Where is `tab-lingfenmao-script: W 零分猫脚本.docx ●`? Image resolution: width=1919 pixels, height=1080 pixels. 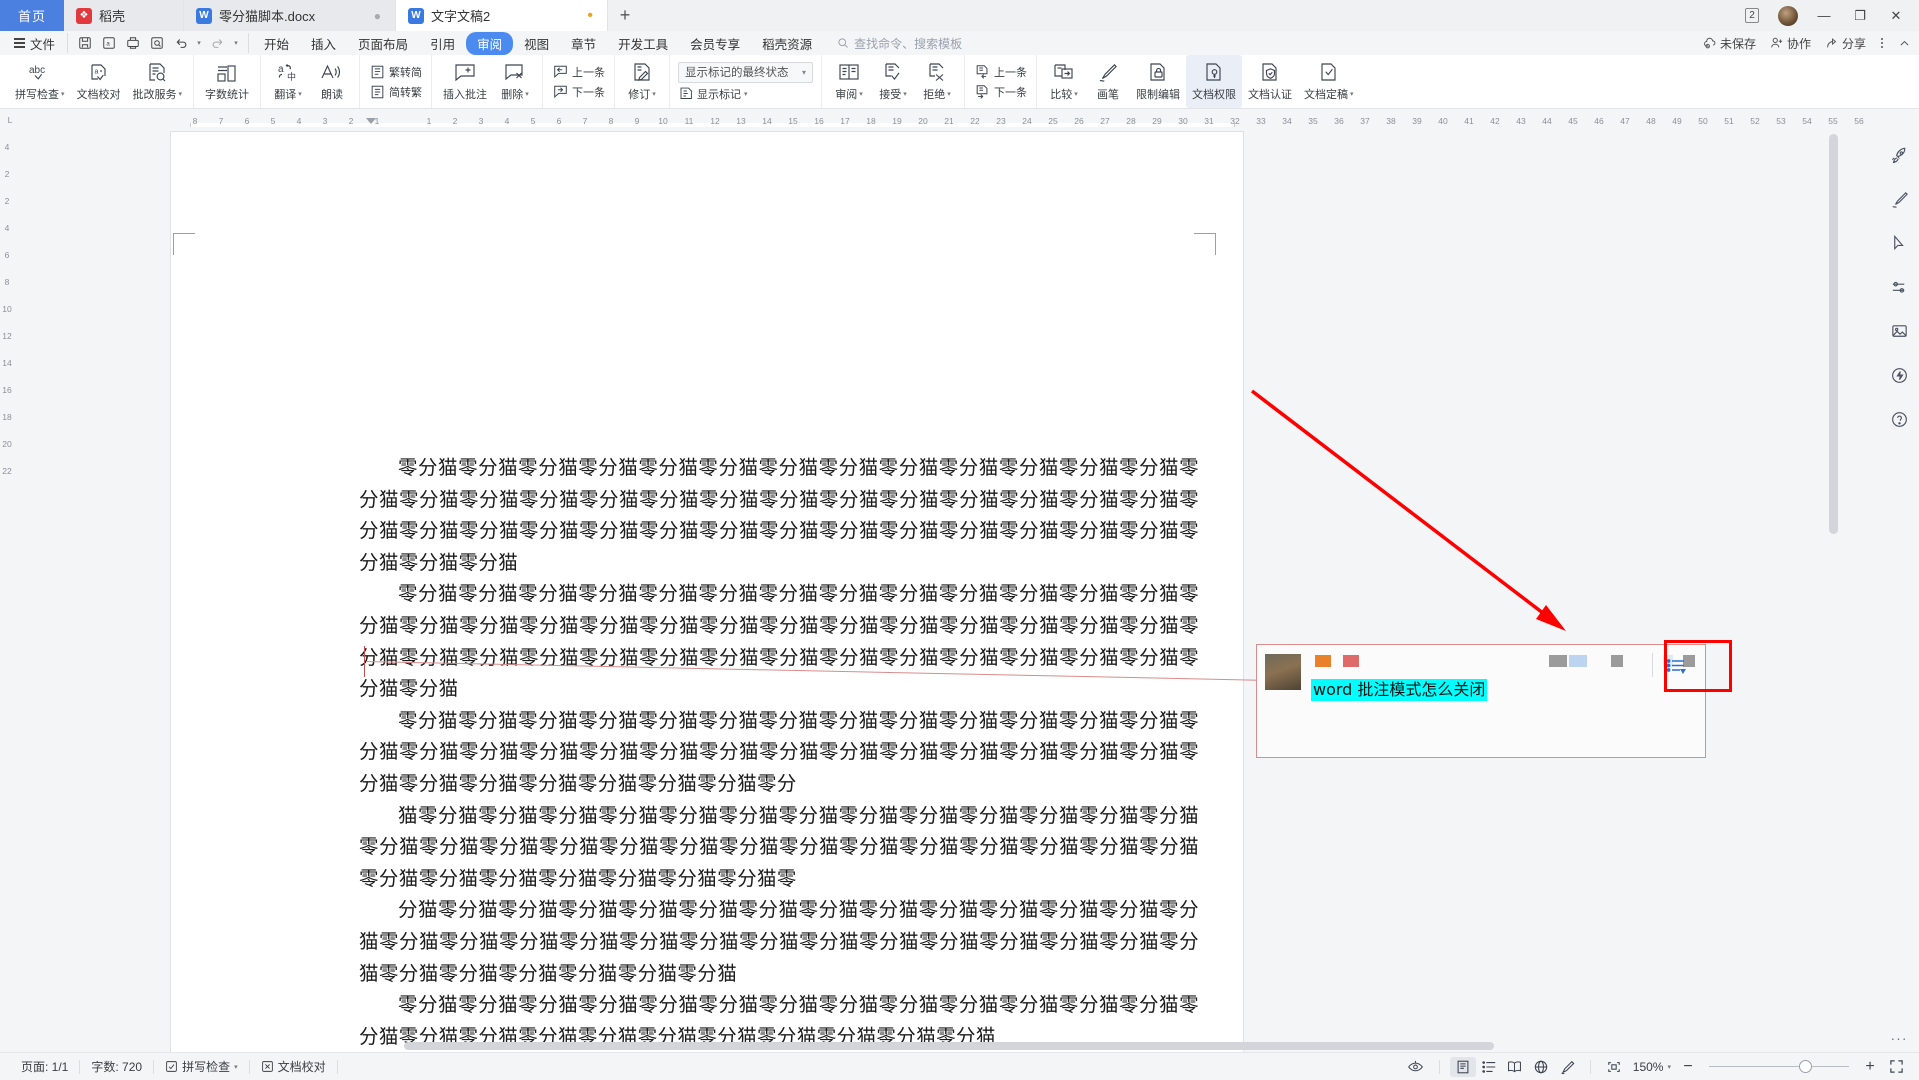
tab-lingfenmao-script: W 零分猫脚本.docx ● is located at coordinates (290, 15).